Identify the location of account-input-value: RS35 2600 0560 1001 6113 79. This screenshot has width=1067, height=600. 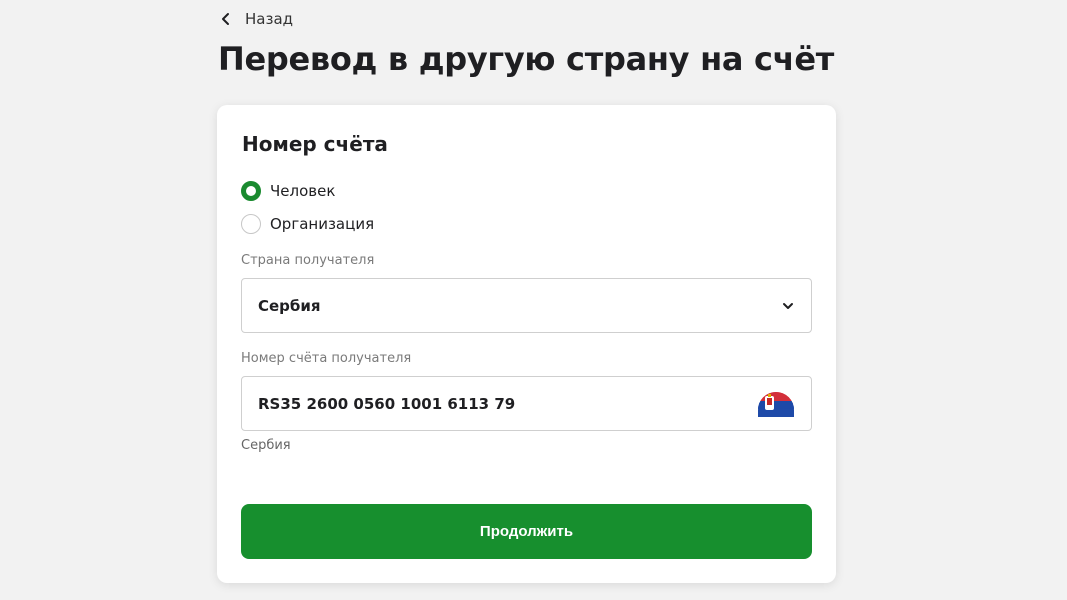
(387, 403).